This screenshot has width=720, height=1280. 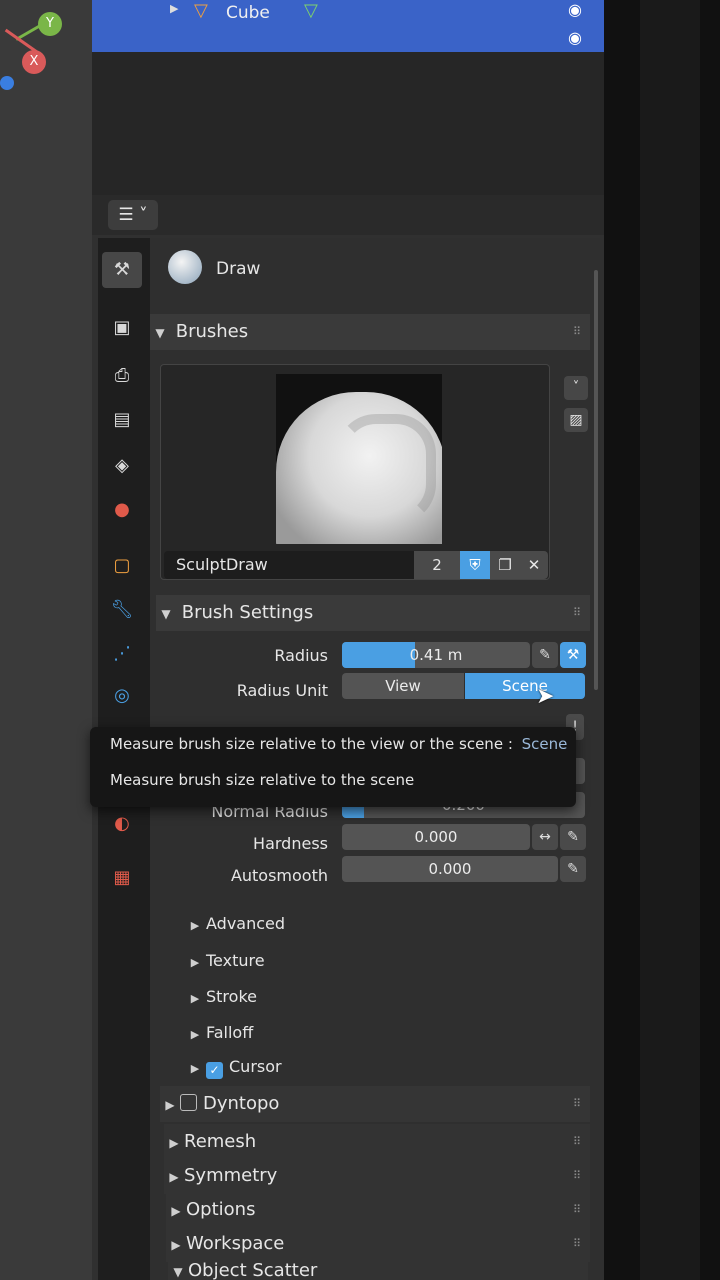 What do you see at coordinates (348, 13) in the screenshot?
I see `outliner-row-cube: ▶ ▽ Cube ▽ ◉` at bounding box center [348, 13].